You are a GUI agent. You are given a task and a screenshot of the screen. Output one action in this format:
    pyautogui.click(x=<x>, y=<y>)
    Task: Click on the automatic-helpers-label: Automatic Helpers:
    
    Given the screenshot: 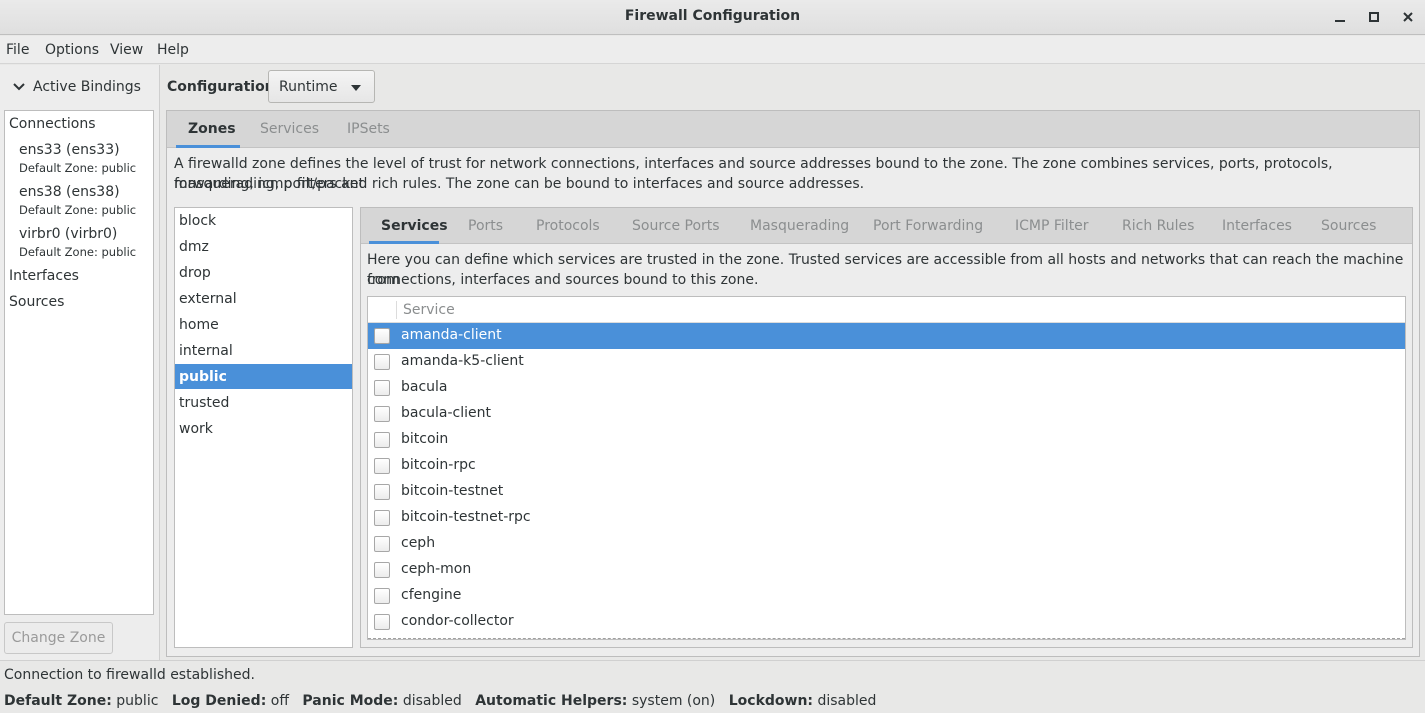 What is the action you would take?
    pyautogui.click(x=551, y=701)
    